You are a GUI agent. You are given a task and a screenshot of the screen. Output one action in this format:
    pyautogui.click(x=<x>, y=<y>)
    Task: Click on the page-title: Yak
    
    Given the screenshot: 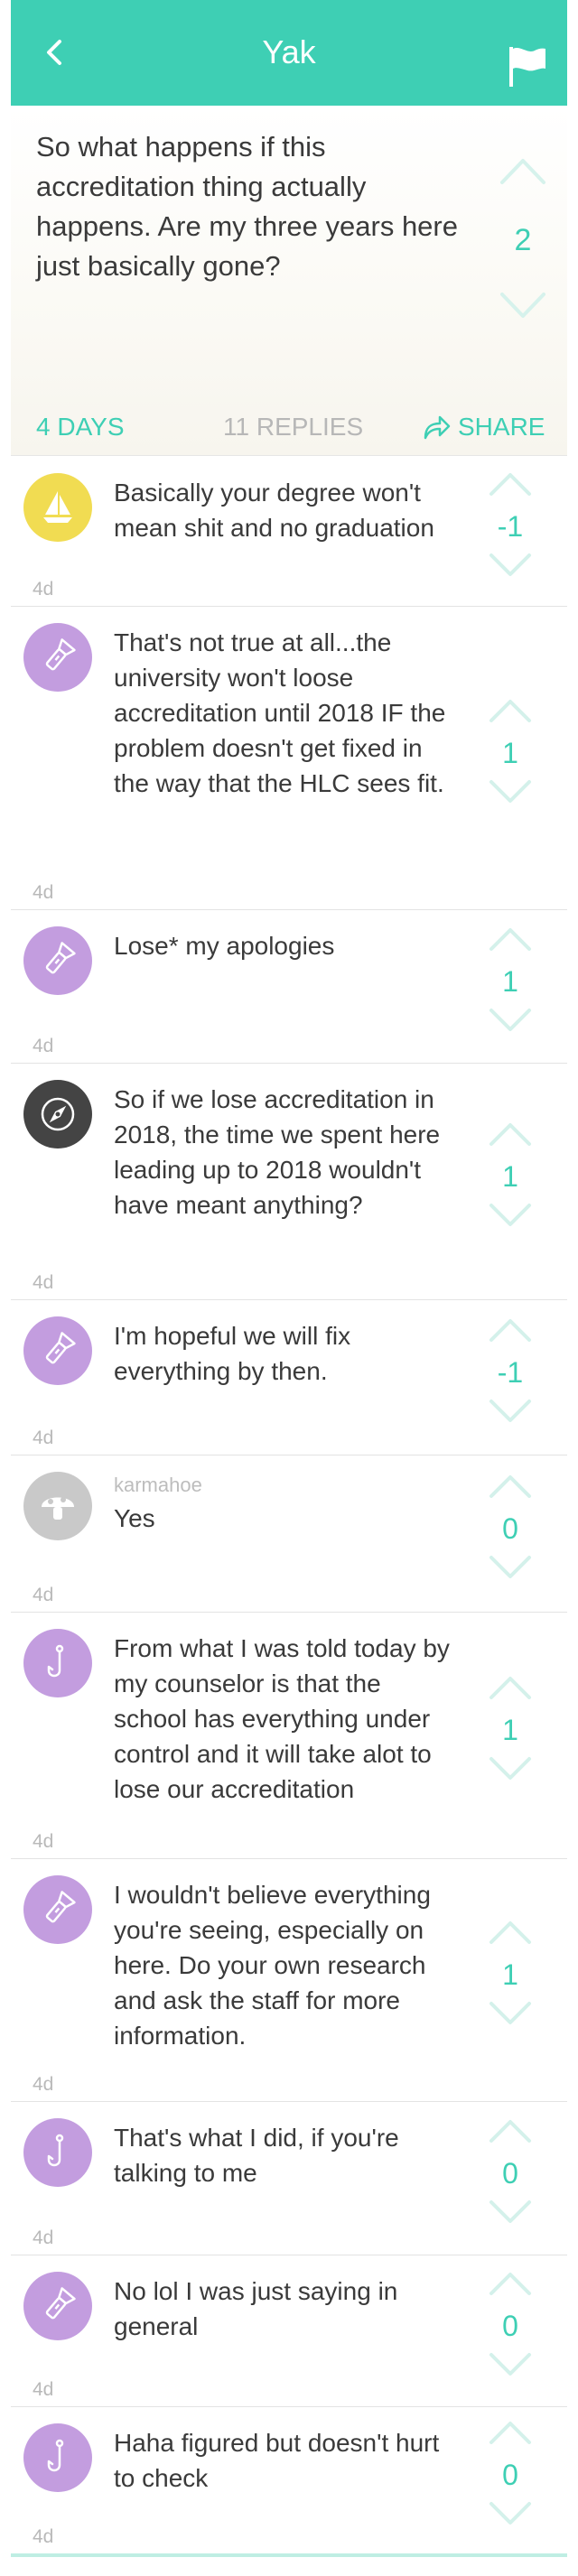 What is the action you would take?
    pyautogui.click(x=289, y=51)
    